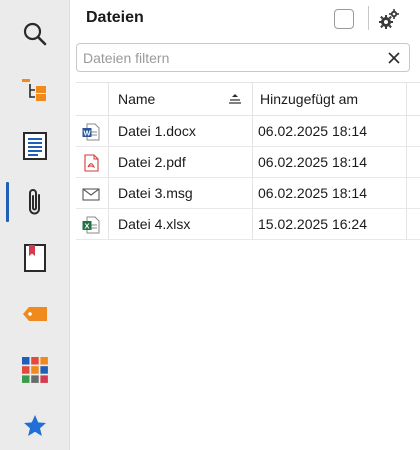 Image resolution: width=420 pixels, height=450 pixels. I want to click on header-divider, so click(368, 18).